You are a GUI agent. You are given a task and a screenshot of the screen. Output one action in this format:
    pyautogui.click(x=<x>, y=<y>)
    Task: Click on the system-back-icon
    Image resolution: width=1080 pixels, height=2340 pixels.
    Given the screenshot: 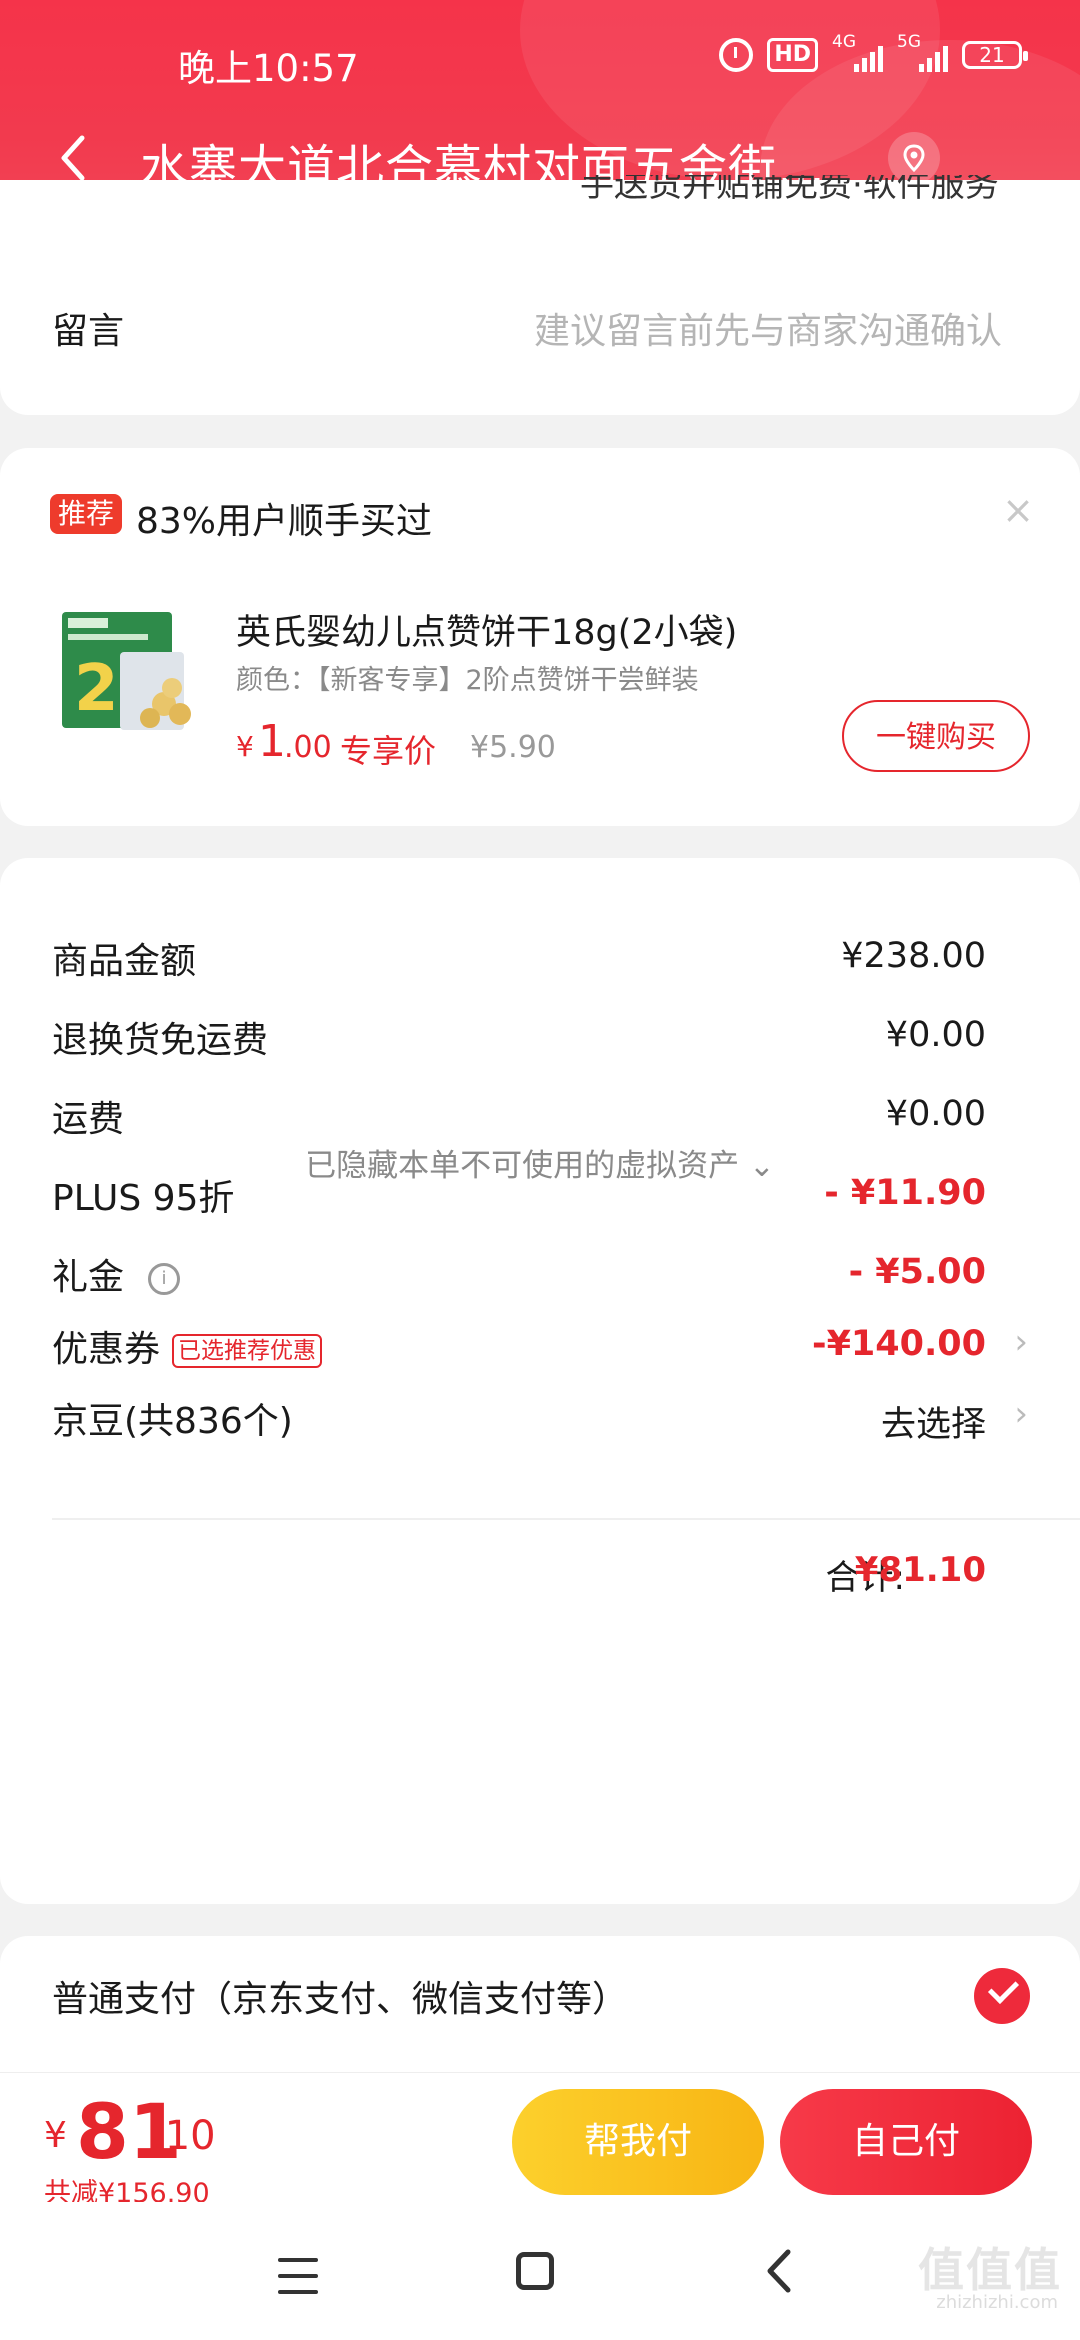 What is the action you would take?
    pyautogui.click(x=780, y=2271)
    